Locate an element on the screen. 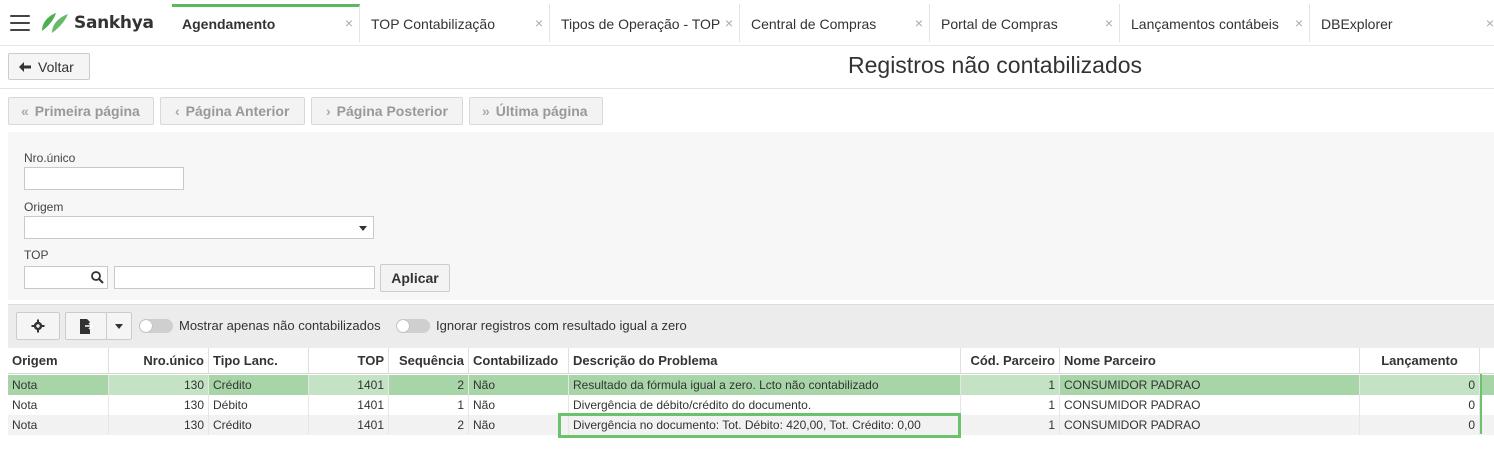 This screenshot has height=459, width=1494. hamburger-menu-icon is located at coordinates (20, 23).